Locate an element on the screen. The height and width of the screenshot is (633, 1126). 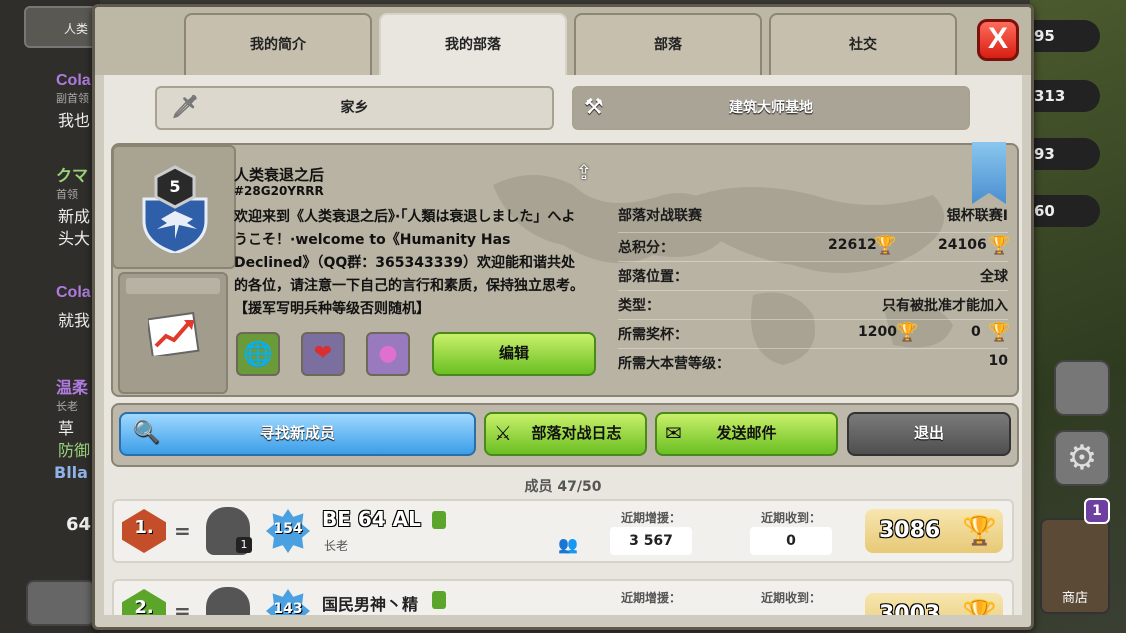
share-icon: ⇪ is located at coordinates (584, 172).